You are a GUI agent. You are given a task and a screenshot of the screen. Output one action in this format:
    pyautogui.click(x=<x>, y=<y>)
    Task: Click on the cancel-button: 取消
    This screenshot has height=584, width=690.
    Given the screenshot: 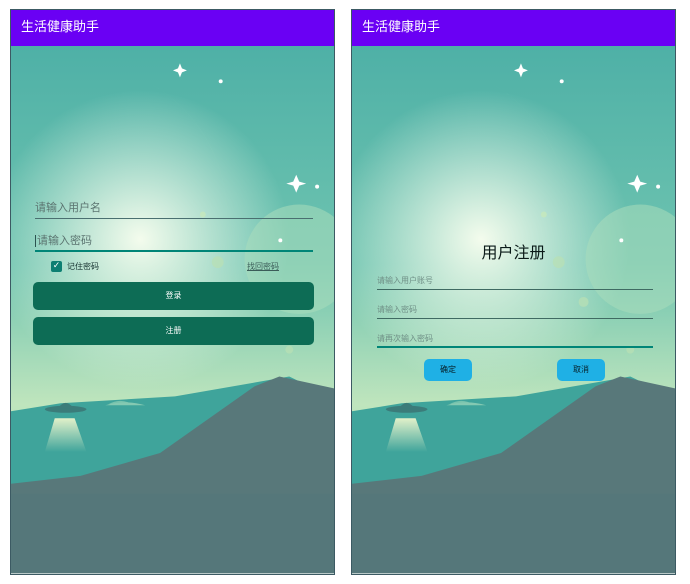 What is the action you would take?
    pyautogui.click(x=581, y=370)
    